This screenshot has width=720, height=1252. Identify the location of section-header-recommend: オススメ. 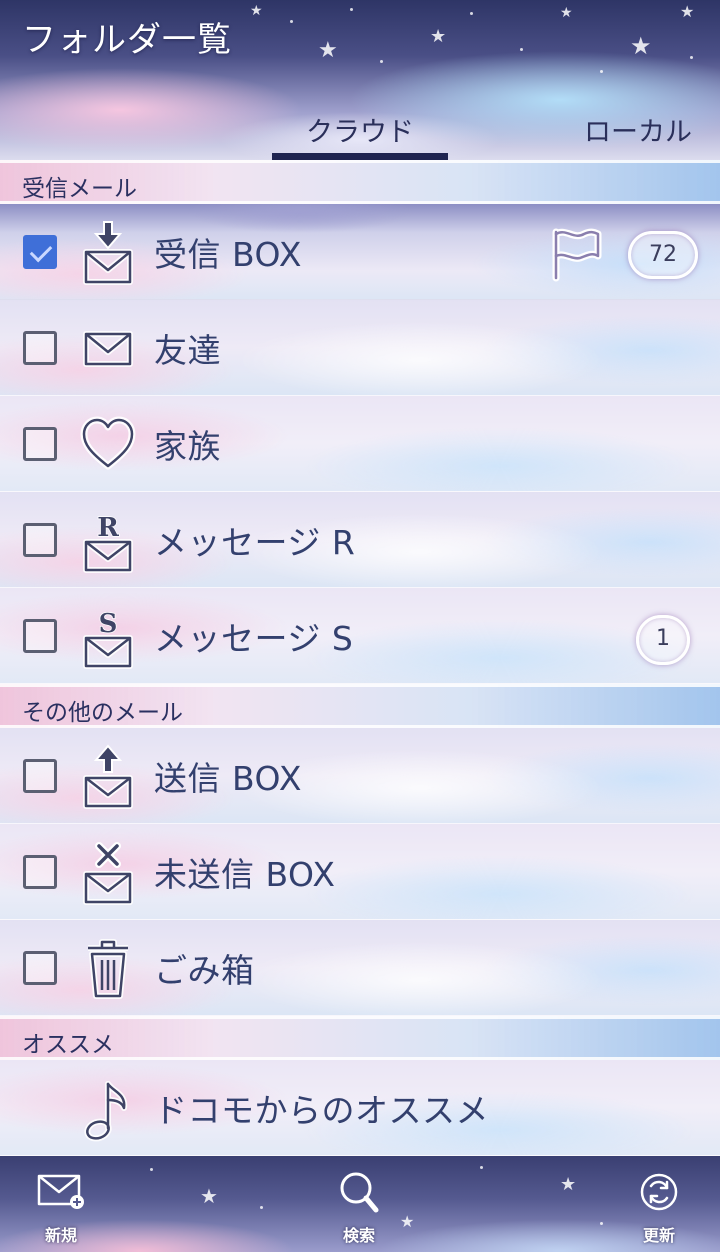
(360, 1038).